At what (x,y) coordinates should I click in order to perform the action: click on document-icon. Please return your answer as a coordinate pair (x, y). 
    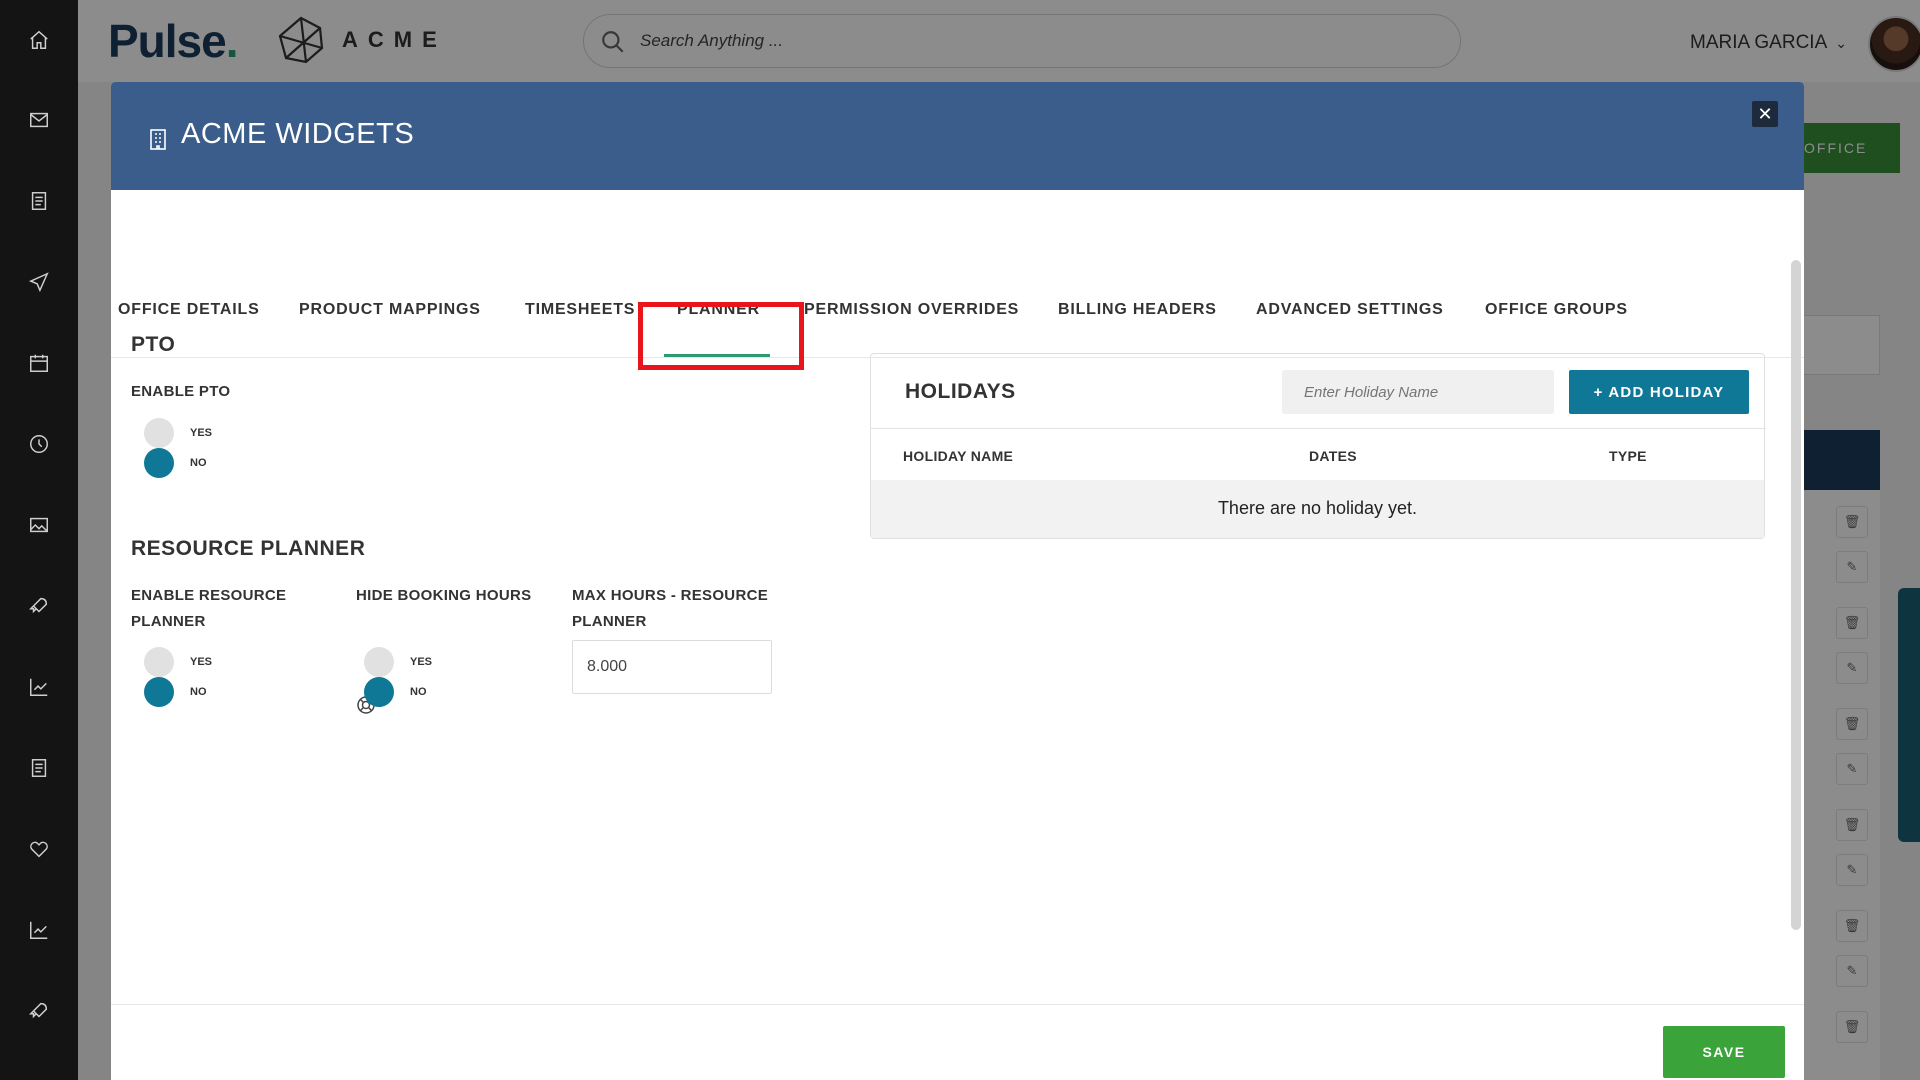
    Looking at the image, I should click on (39, 201).